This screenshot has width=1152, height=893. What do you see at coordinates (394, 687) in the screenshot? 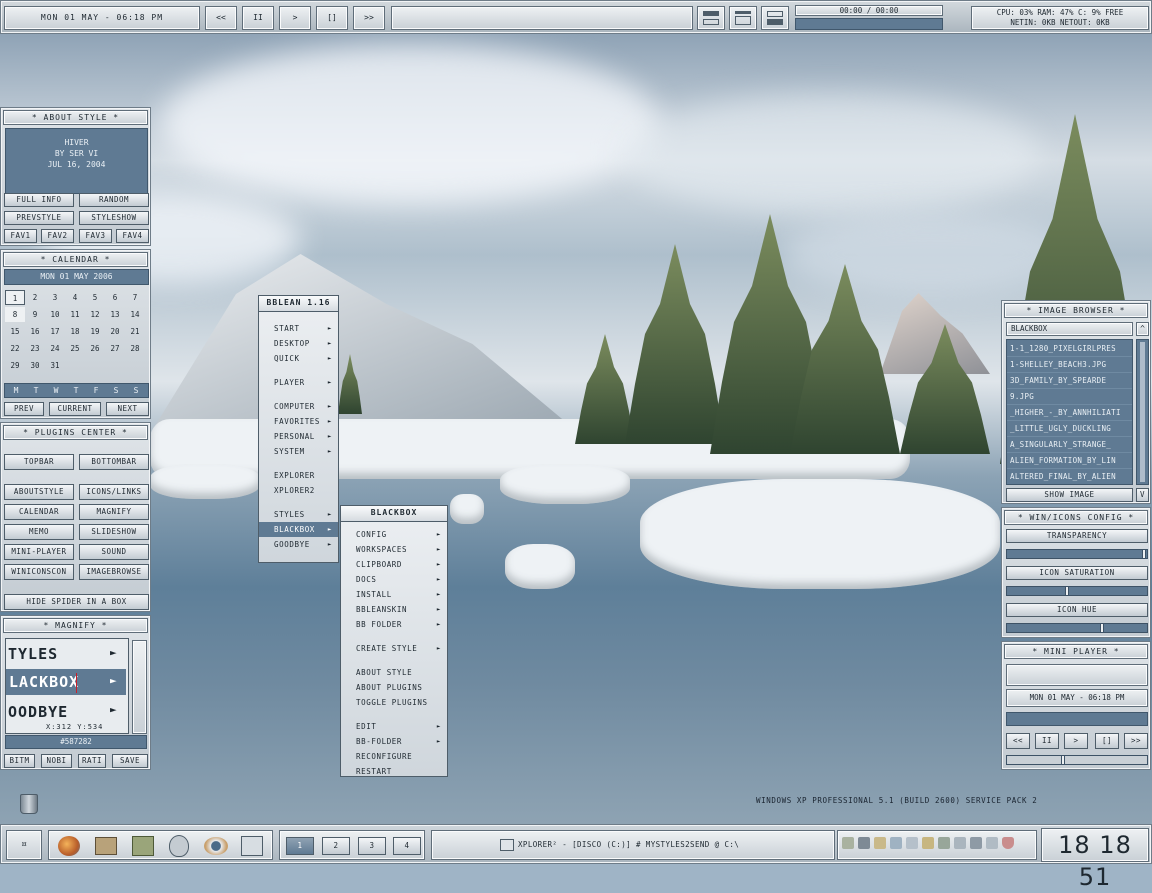
I see `menu-item-about-plugins: ABOUT PLUGINS` at bounding box center [394, 687].